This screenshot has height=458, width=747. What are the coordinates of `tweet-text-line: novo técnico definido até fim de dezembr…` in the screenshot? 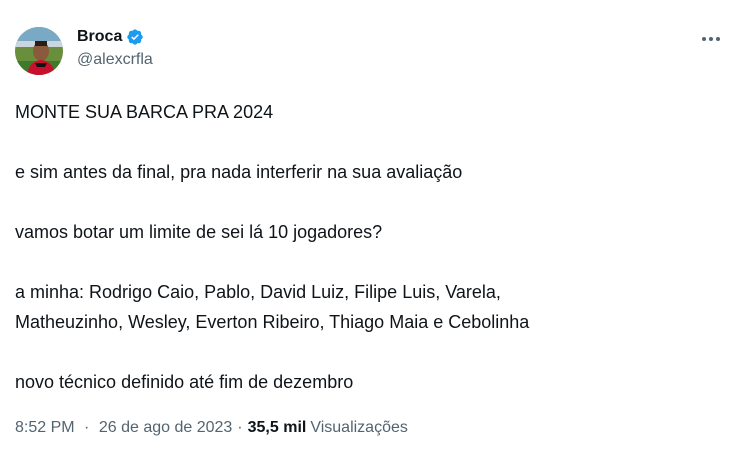 It's located at (184, 382).